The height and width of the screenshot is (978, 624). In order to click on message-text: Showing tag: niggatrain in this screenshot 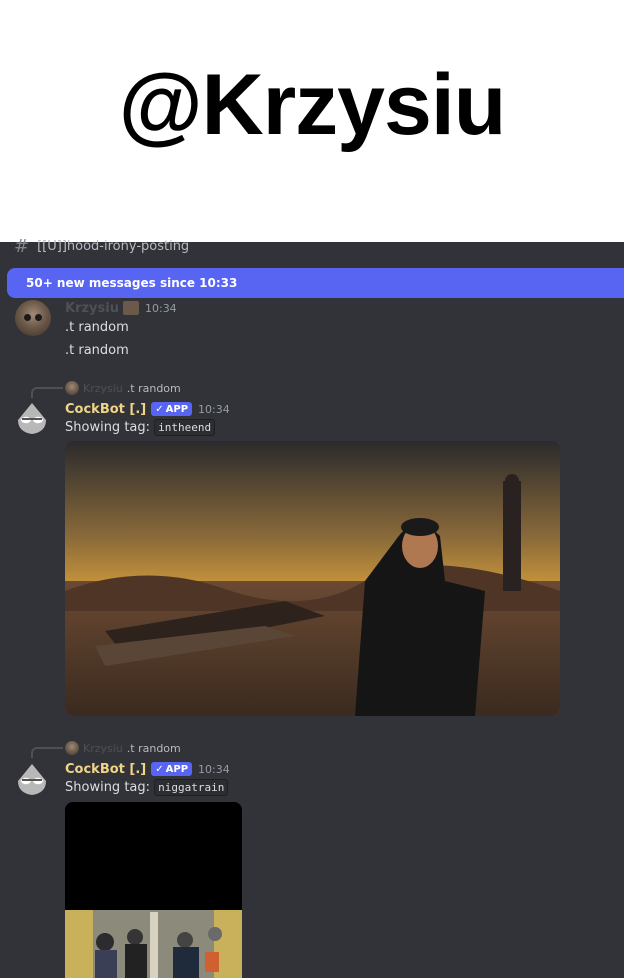, I will do `click(147, 787)`.